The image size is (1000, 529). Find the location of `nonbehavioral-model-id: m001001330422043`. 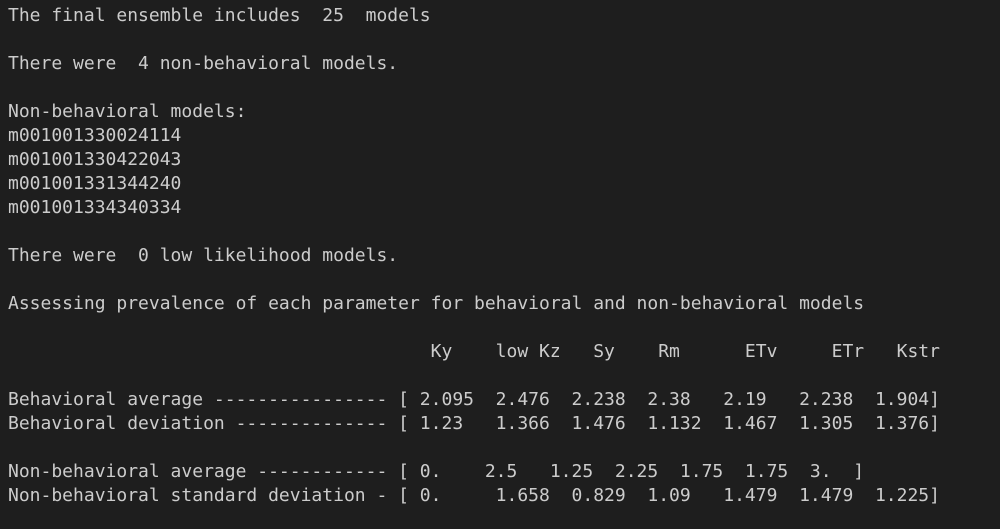

nonbehavioral-model-id: m001001330422043 is located at coordinates (95, 159).